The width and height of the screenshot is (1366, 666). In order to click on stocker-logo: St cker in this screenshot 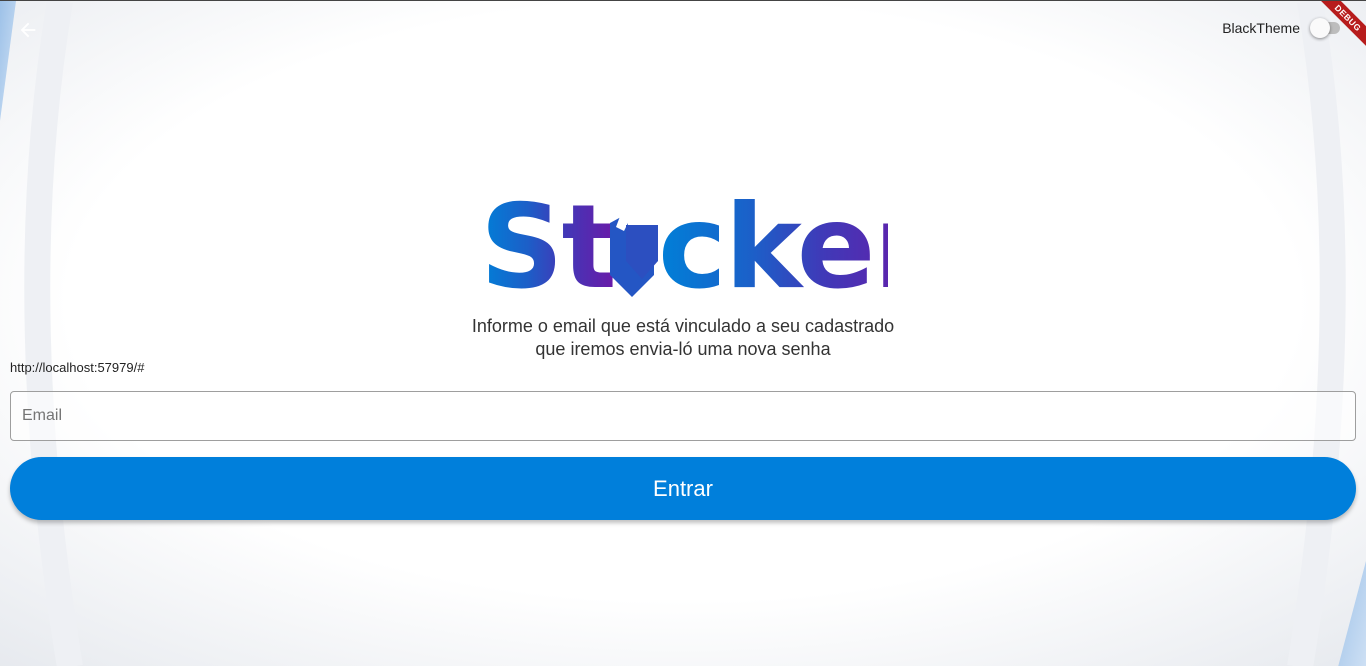, I will do `click(684, 244)`.